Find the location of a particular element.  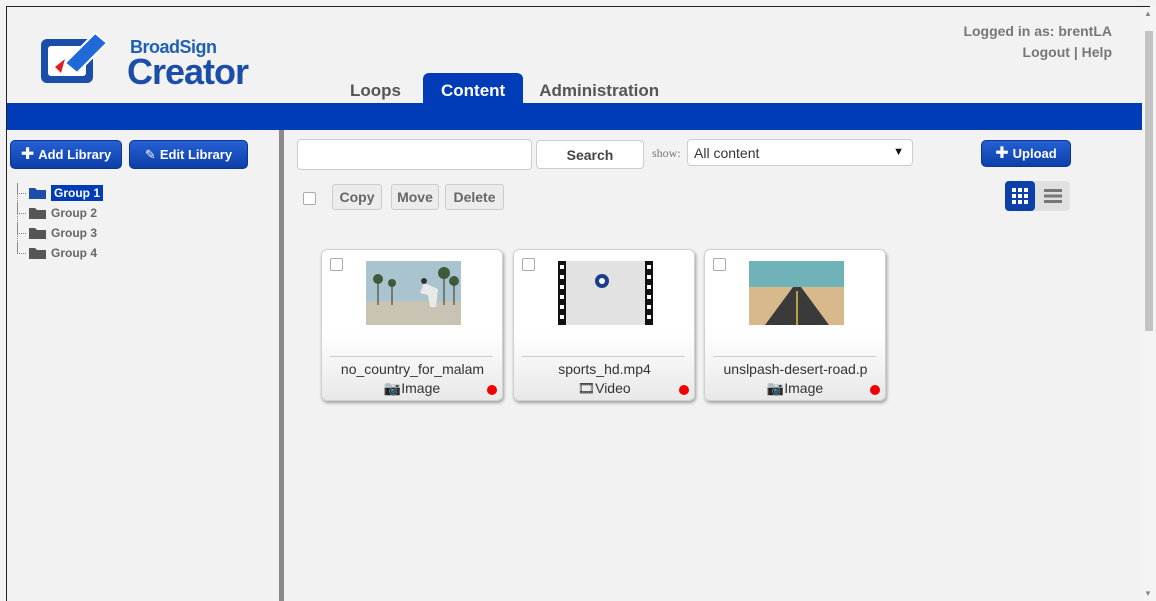

group-tree: Group 1 Group 2 Group 3 Group 4 is located at coordinates (60, 223).